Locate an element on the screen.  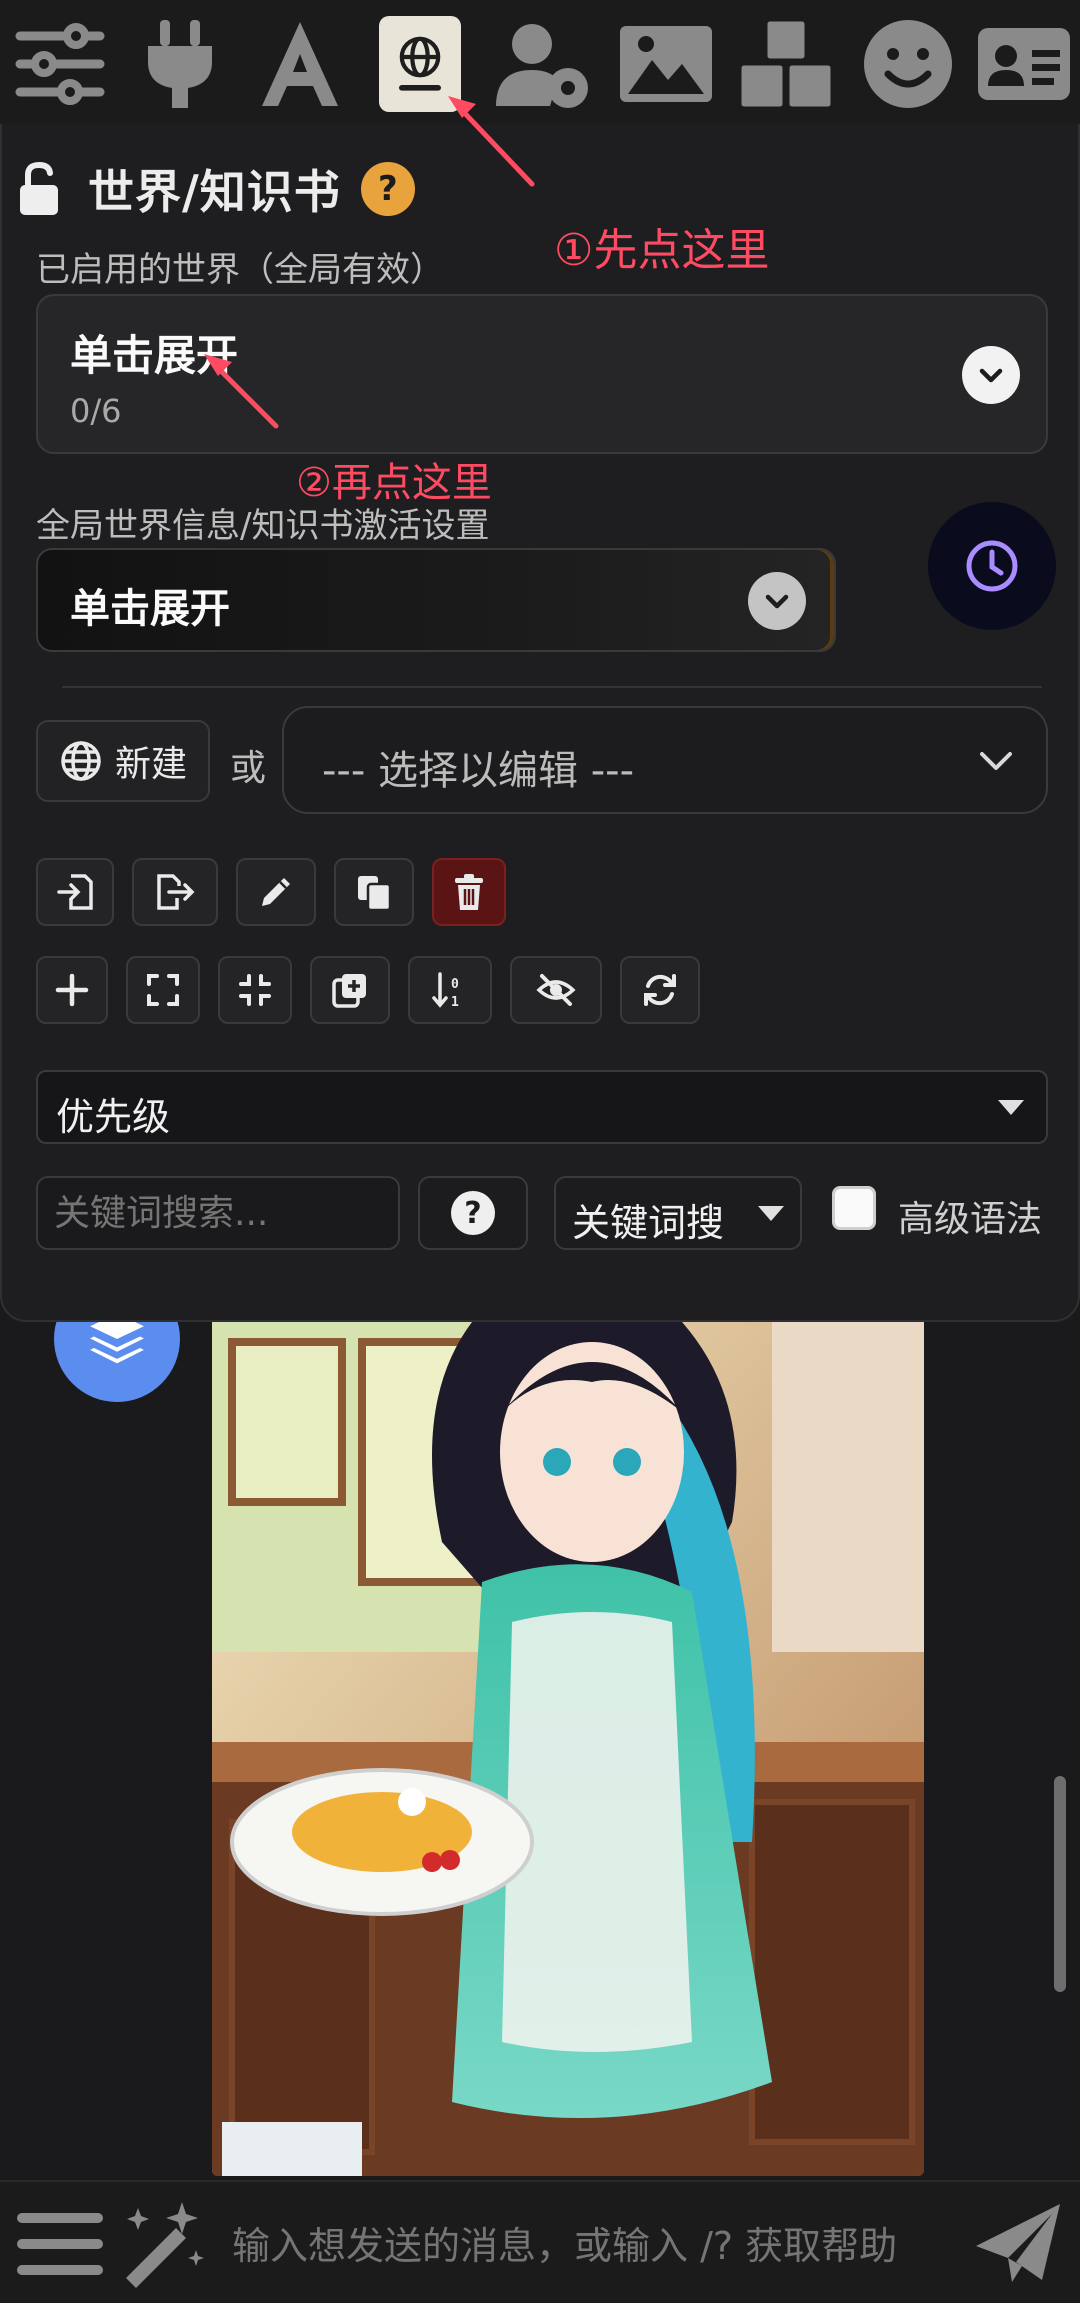
compress-icon is located at coordinates (255, 990).